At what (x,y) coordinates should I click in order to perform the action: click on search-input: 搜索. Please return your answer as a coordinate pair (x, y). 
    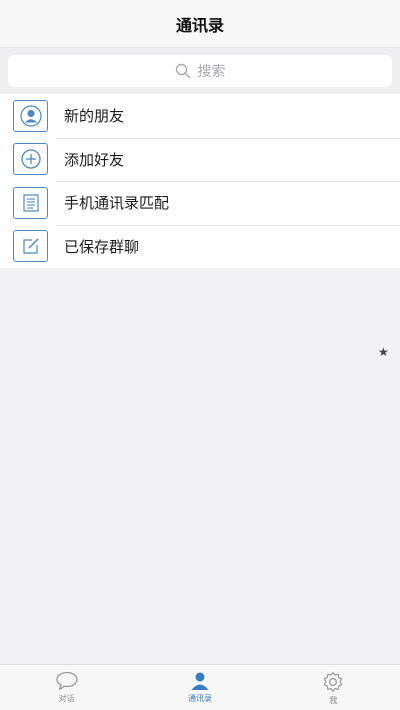
    Looking at the image, I should click on (200, 71).